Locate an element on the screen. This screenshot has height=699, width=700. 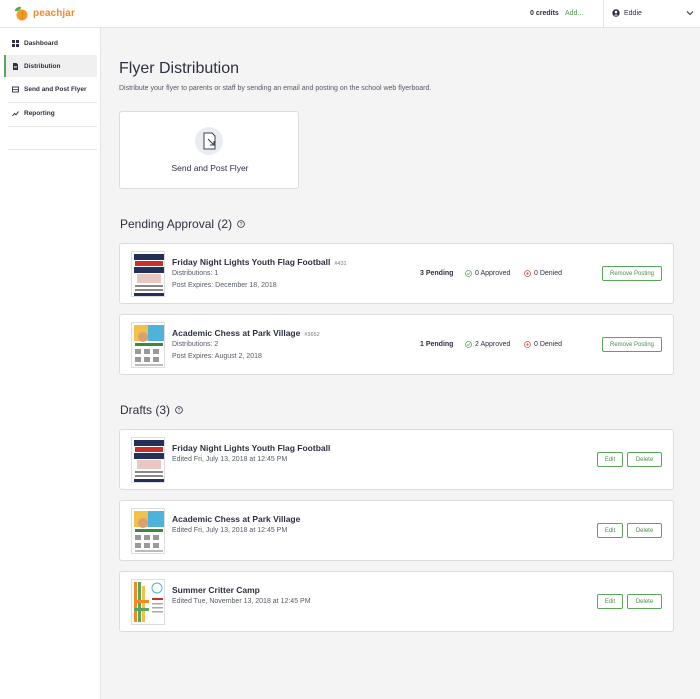
sidebar-item-send-and-post: Send and Post Flyer is located at coordinates (50, 89).